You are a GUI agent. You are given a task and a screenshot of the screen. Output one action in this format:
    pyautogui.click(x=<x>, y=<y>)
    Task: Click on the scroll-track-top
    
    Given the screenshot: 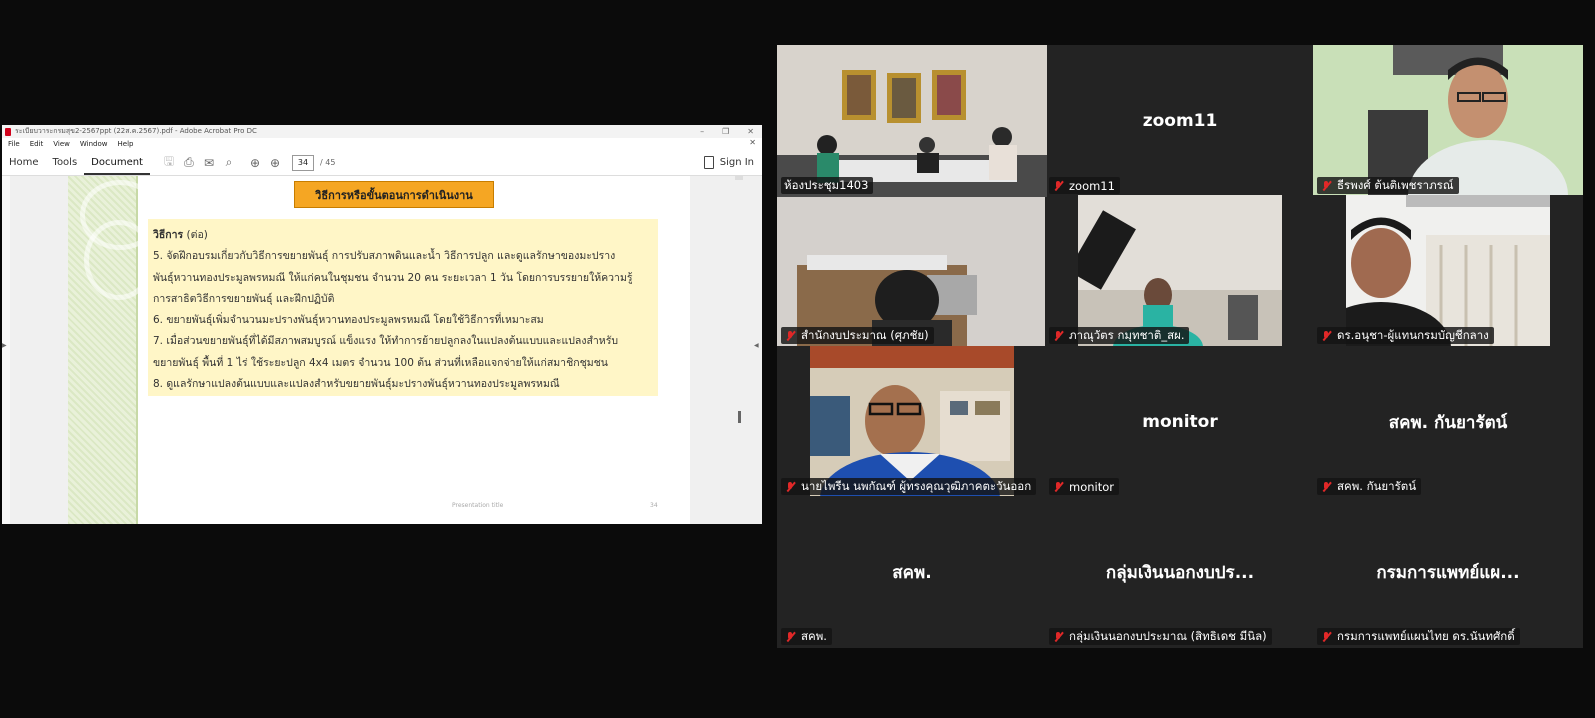 What is the action you would take?
    pyautogui.click(x=739, y=178)
    